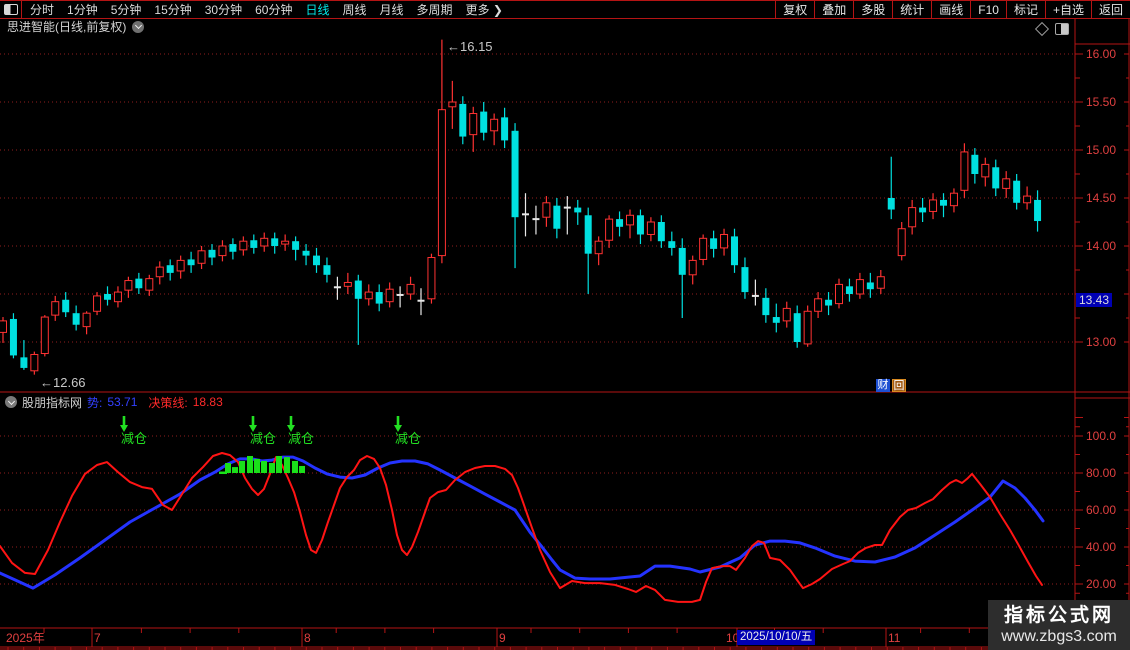 The image size is (1130, 650). I want to click on month-label-9: 9, so click(502, 638).